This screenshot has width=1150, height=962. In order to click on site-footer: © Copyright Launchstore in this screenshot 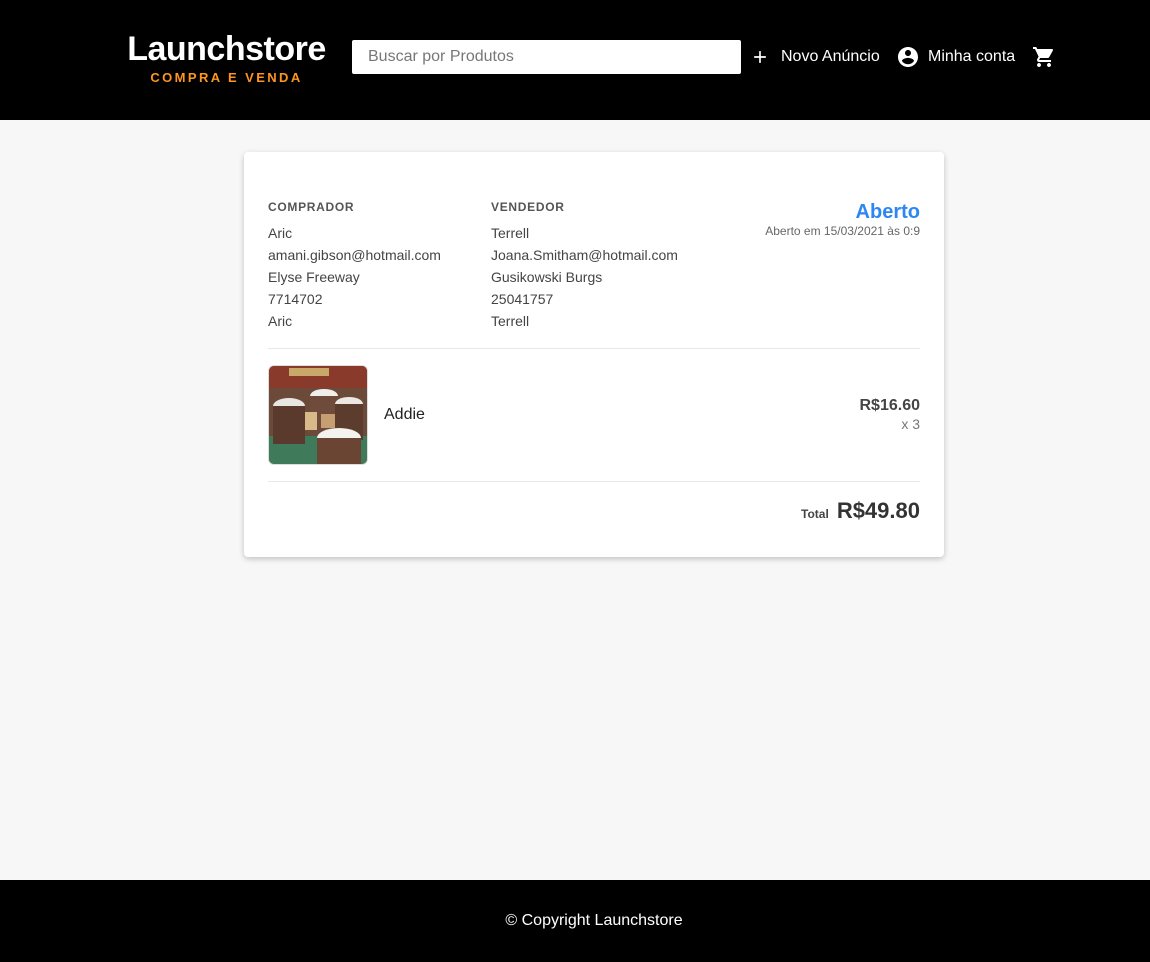, I will do `click(575, 921)`.